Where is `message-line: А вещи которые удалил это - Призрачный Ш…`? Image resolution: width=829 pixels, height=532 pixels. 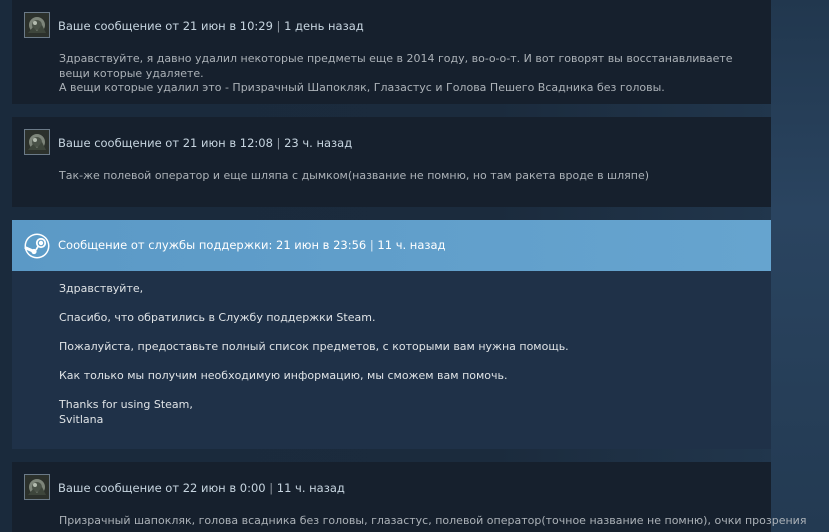
message-line: А вещи которые удалил это - Призрачный Ш… is located at coordinates (362, 87).